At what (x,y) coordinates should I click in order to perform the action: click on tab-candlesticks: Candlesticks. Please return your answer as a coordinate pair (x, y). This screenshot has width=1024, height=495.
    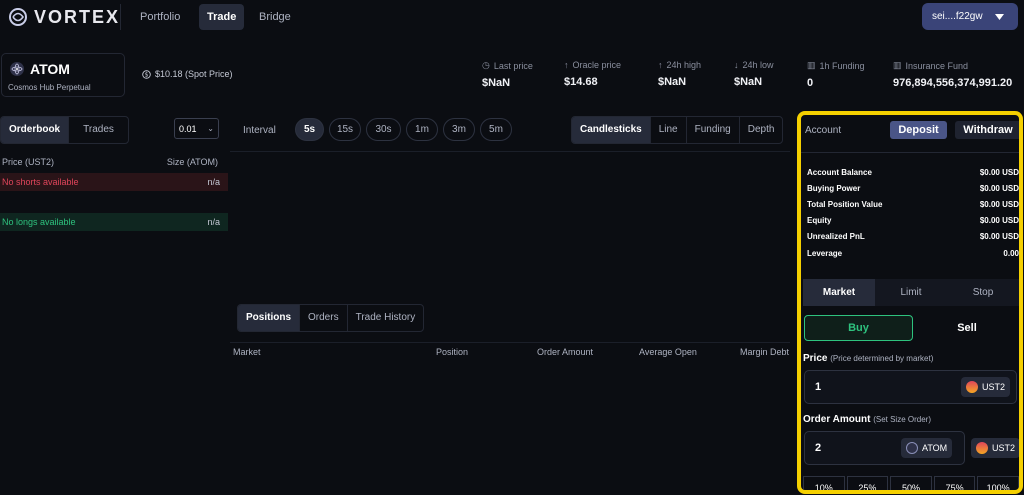
    Looking at the image, I should click on (611, 130).